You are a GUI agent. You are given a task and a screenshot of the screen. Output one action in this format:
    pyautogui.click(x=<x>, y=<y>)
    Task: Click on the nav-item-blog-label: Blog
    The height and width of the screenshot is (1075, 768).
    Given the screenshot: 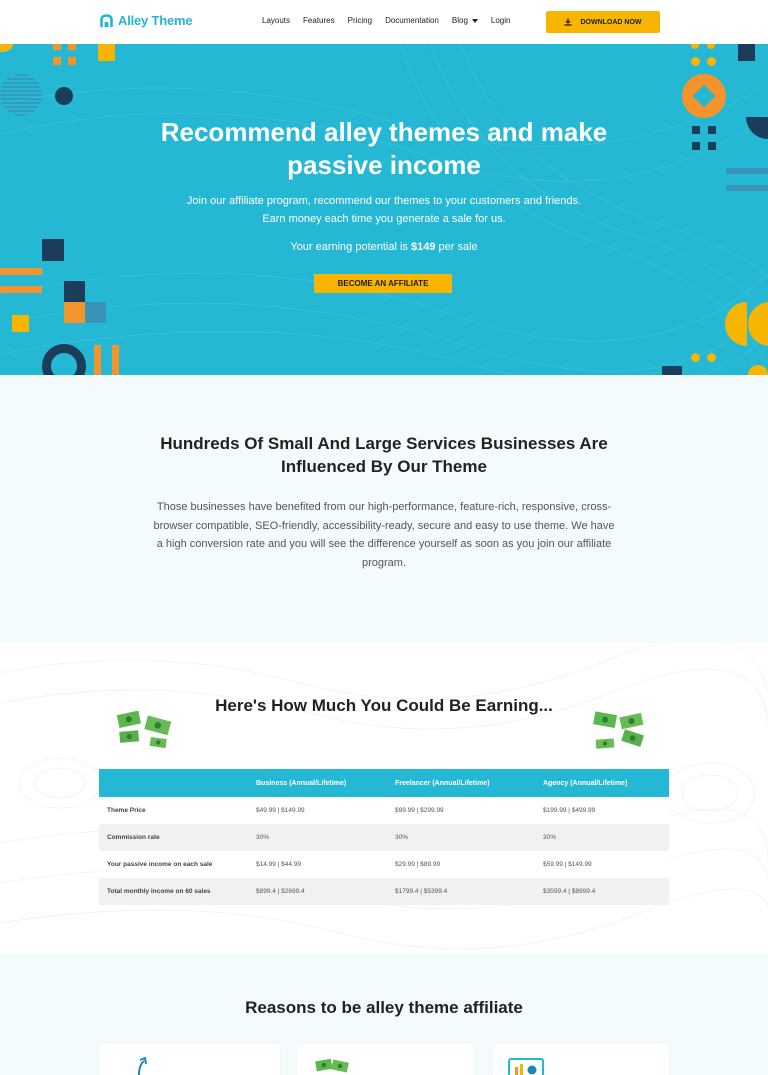 What is the action you would take?
    pyautogui.click(x=459, y=20)
    